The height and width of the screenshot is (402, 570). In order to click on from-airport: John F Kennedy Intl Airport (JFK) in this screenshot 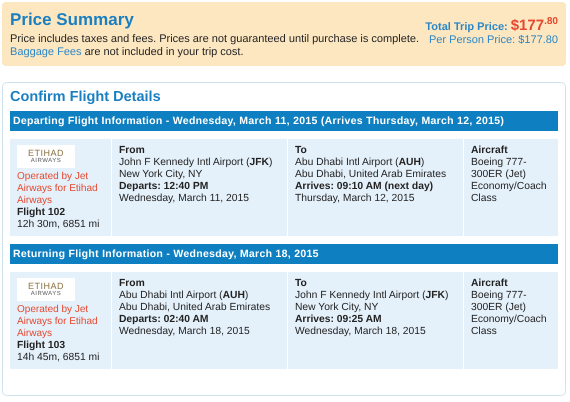, I will do `click(196, 163)`.